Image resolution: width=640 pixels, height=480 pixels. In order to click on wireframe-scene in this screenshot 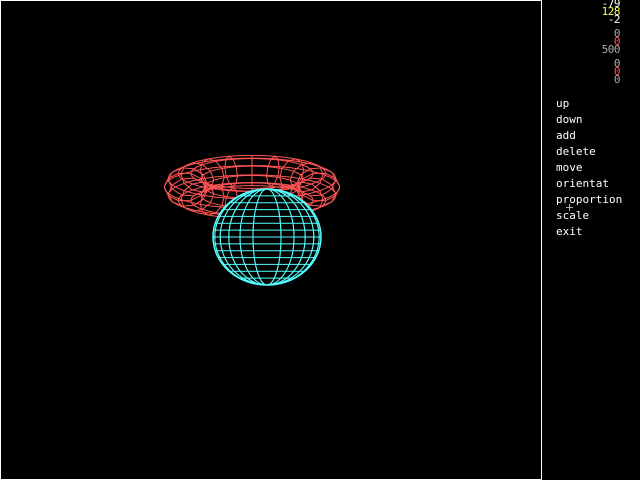, I will do `click(252, 220)`.